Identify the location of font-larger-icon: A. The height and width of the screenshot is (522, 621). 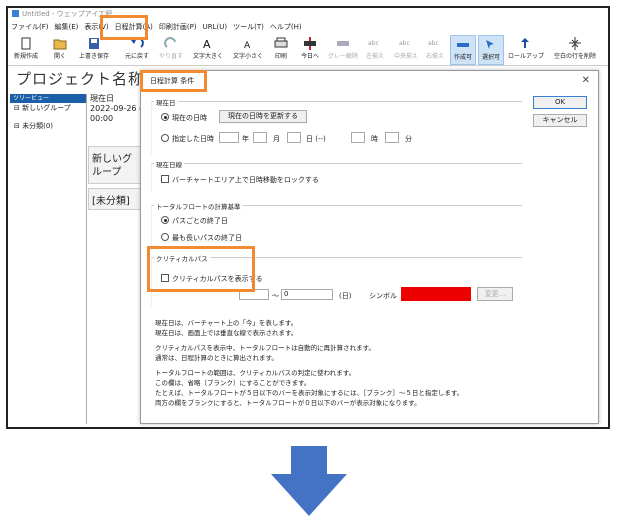
(207, 44).